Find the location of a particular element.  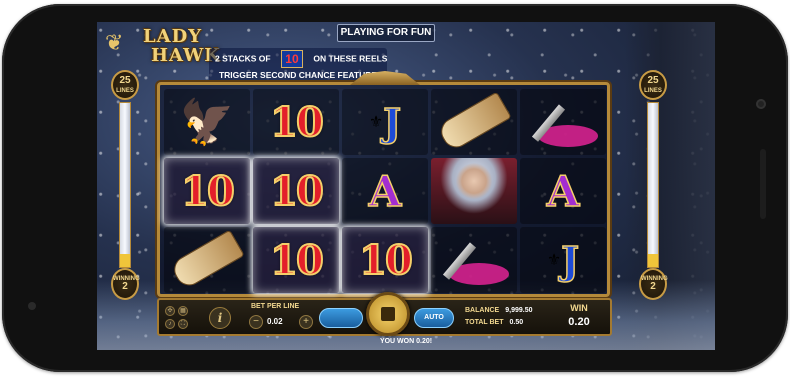

side-button is located at coordinates (763, 184).